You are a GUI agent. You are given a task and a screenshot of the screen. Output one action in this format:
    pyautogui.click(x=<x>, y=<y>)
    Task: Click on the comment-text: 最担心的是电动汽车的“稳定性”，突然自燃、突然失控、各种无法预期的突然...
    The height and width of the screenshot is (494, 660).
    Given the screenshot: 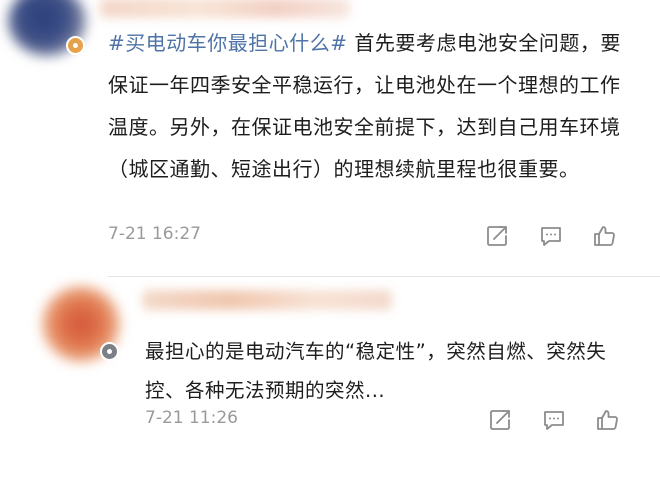 What is the action you would take?
    pyautogui.click(x=376, y=371)
    